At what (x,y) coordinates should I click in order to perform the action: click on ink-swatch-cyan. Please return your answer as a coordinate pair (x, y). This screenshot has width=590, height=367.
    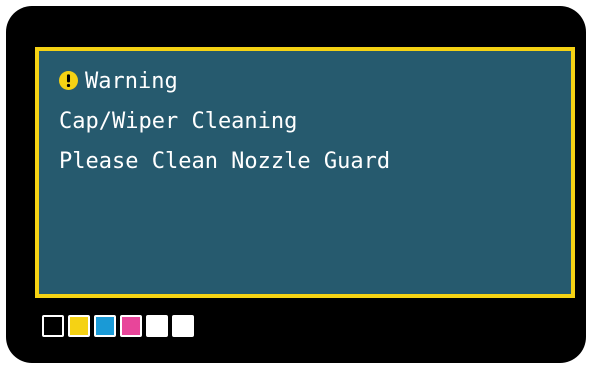
    Looking at the image, I should click on (105, 326).